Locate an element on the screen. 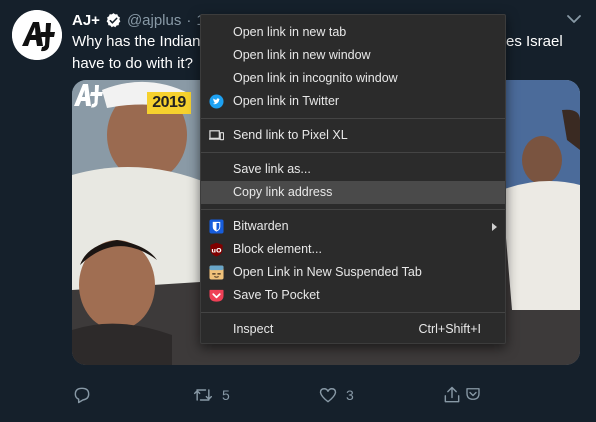 Image resolution: width=596 pixels, height=422 pixels. share-button is located at coordinates (452, 395).